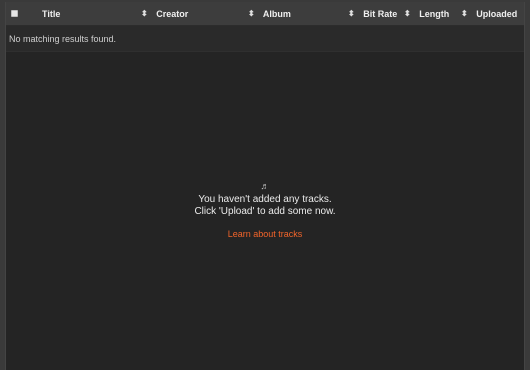 The width and height of the screenshot is (530, 370). I want to click on empty-state-line-2: Click 'Upload' to add some now., so click(265, 211).